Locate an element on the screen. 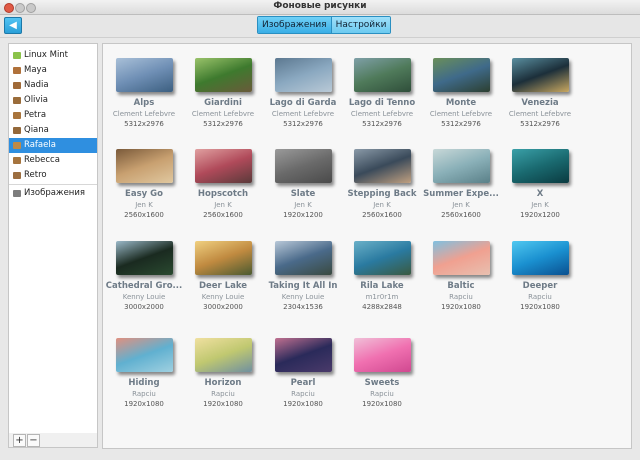 The height and width of the screenshot is (460, 640). wallpaper-name: Horizon is located at coordinates (223, 383).